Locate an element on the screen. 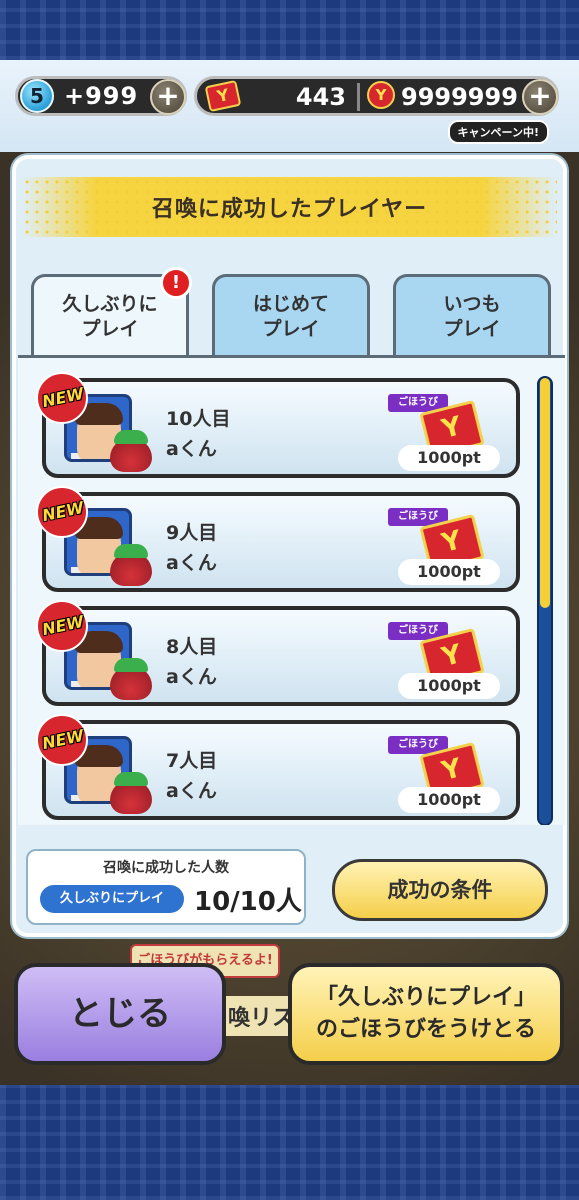  player-order: 10人目 is located at coordinates (198, 419).